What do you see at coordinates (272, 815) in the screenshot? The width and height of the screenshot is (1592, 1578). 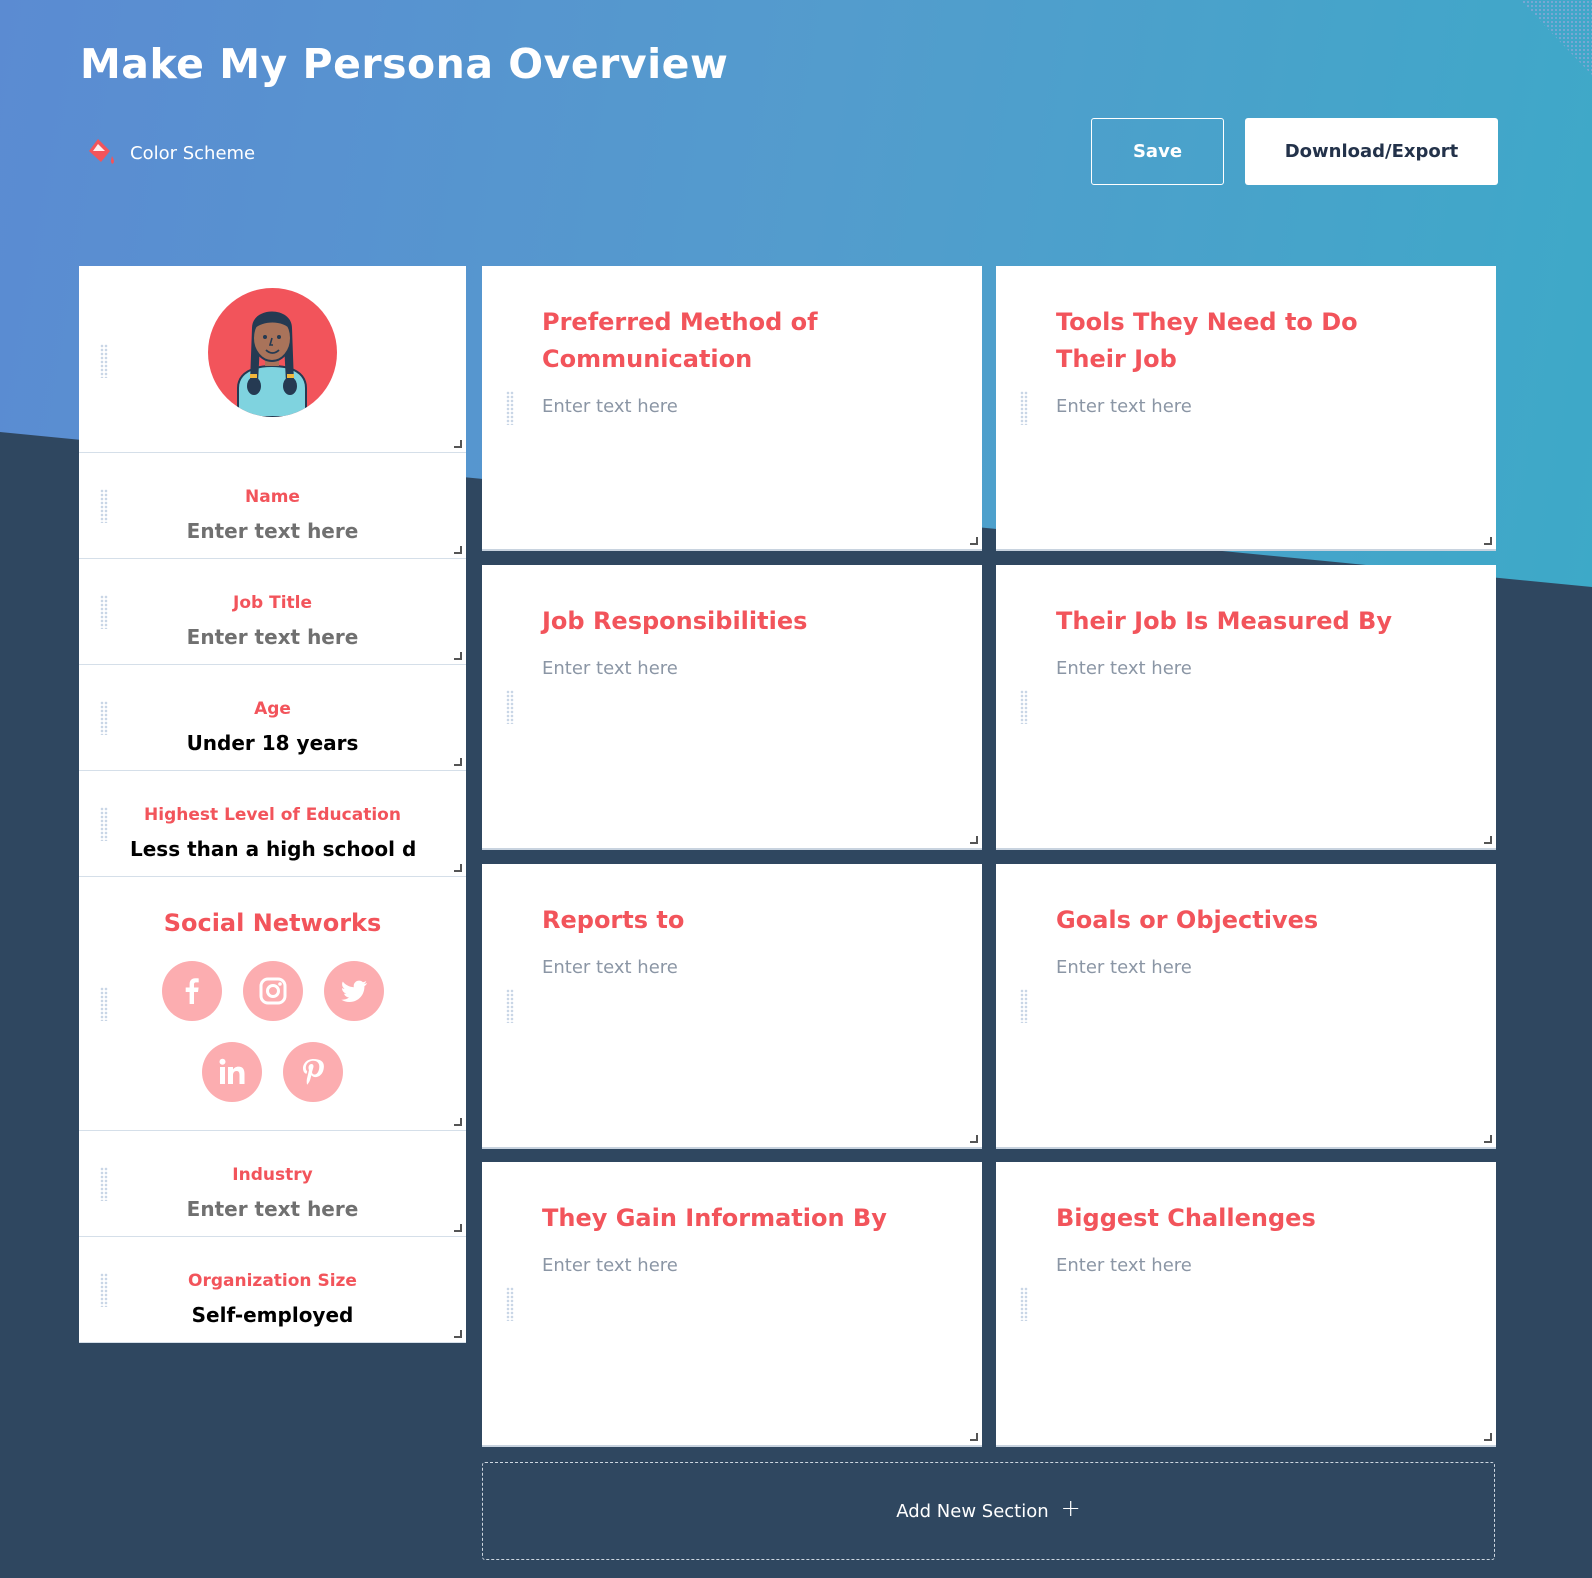 I see `field-label: Highest Level of Education` at bounding box center [272, 815].